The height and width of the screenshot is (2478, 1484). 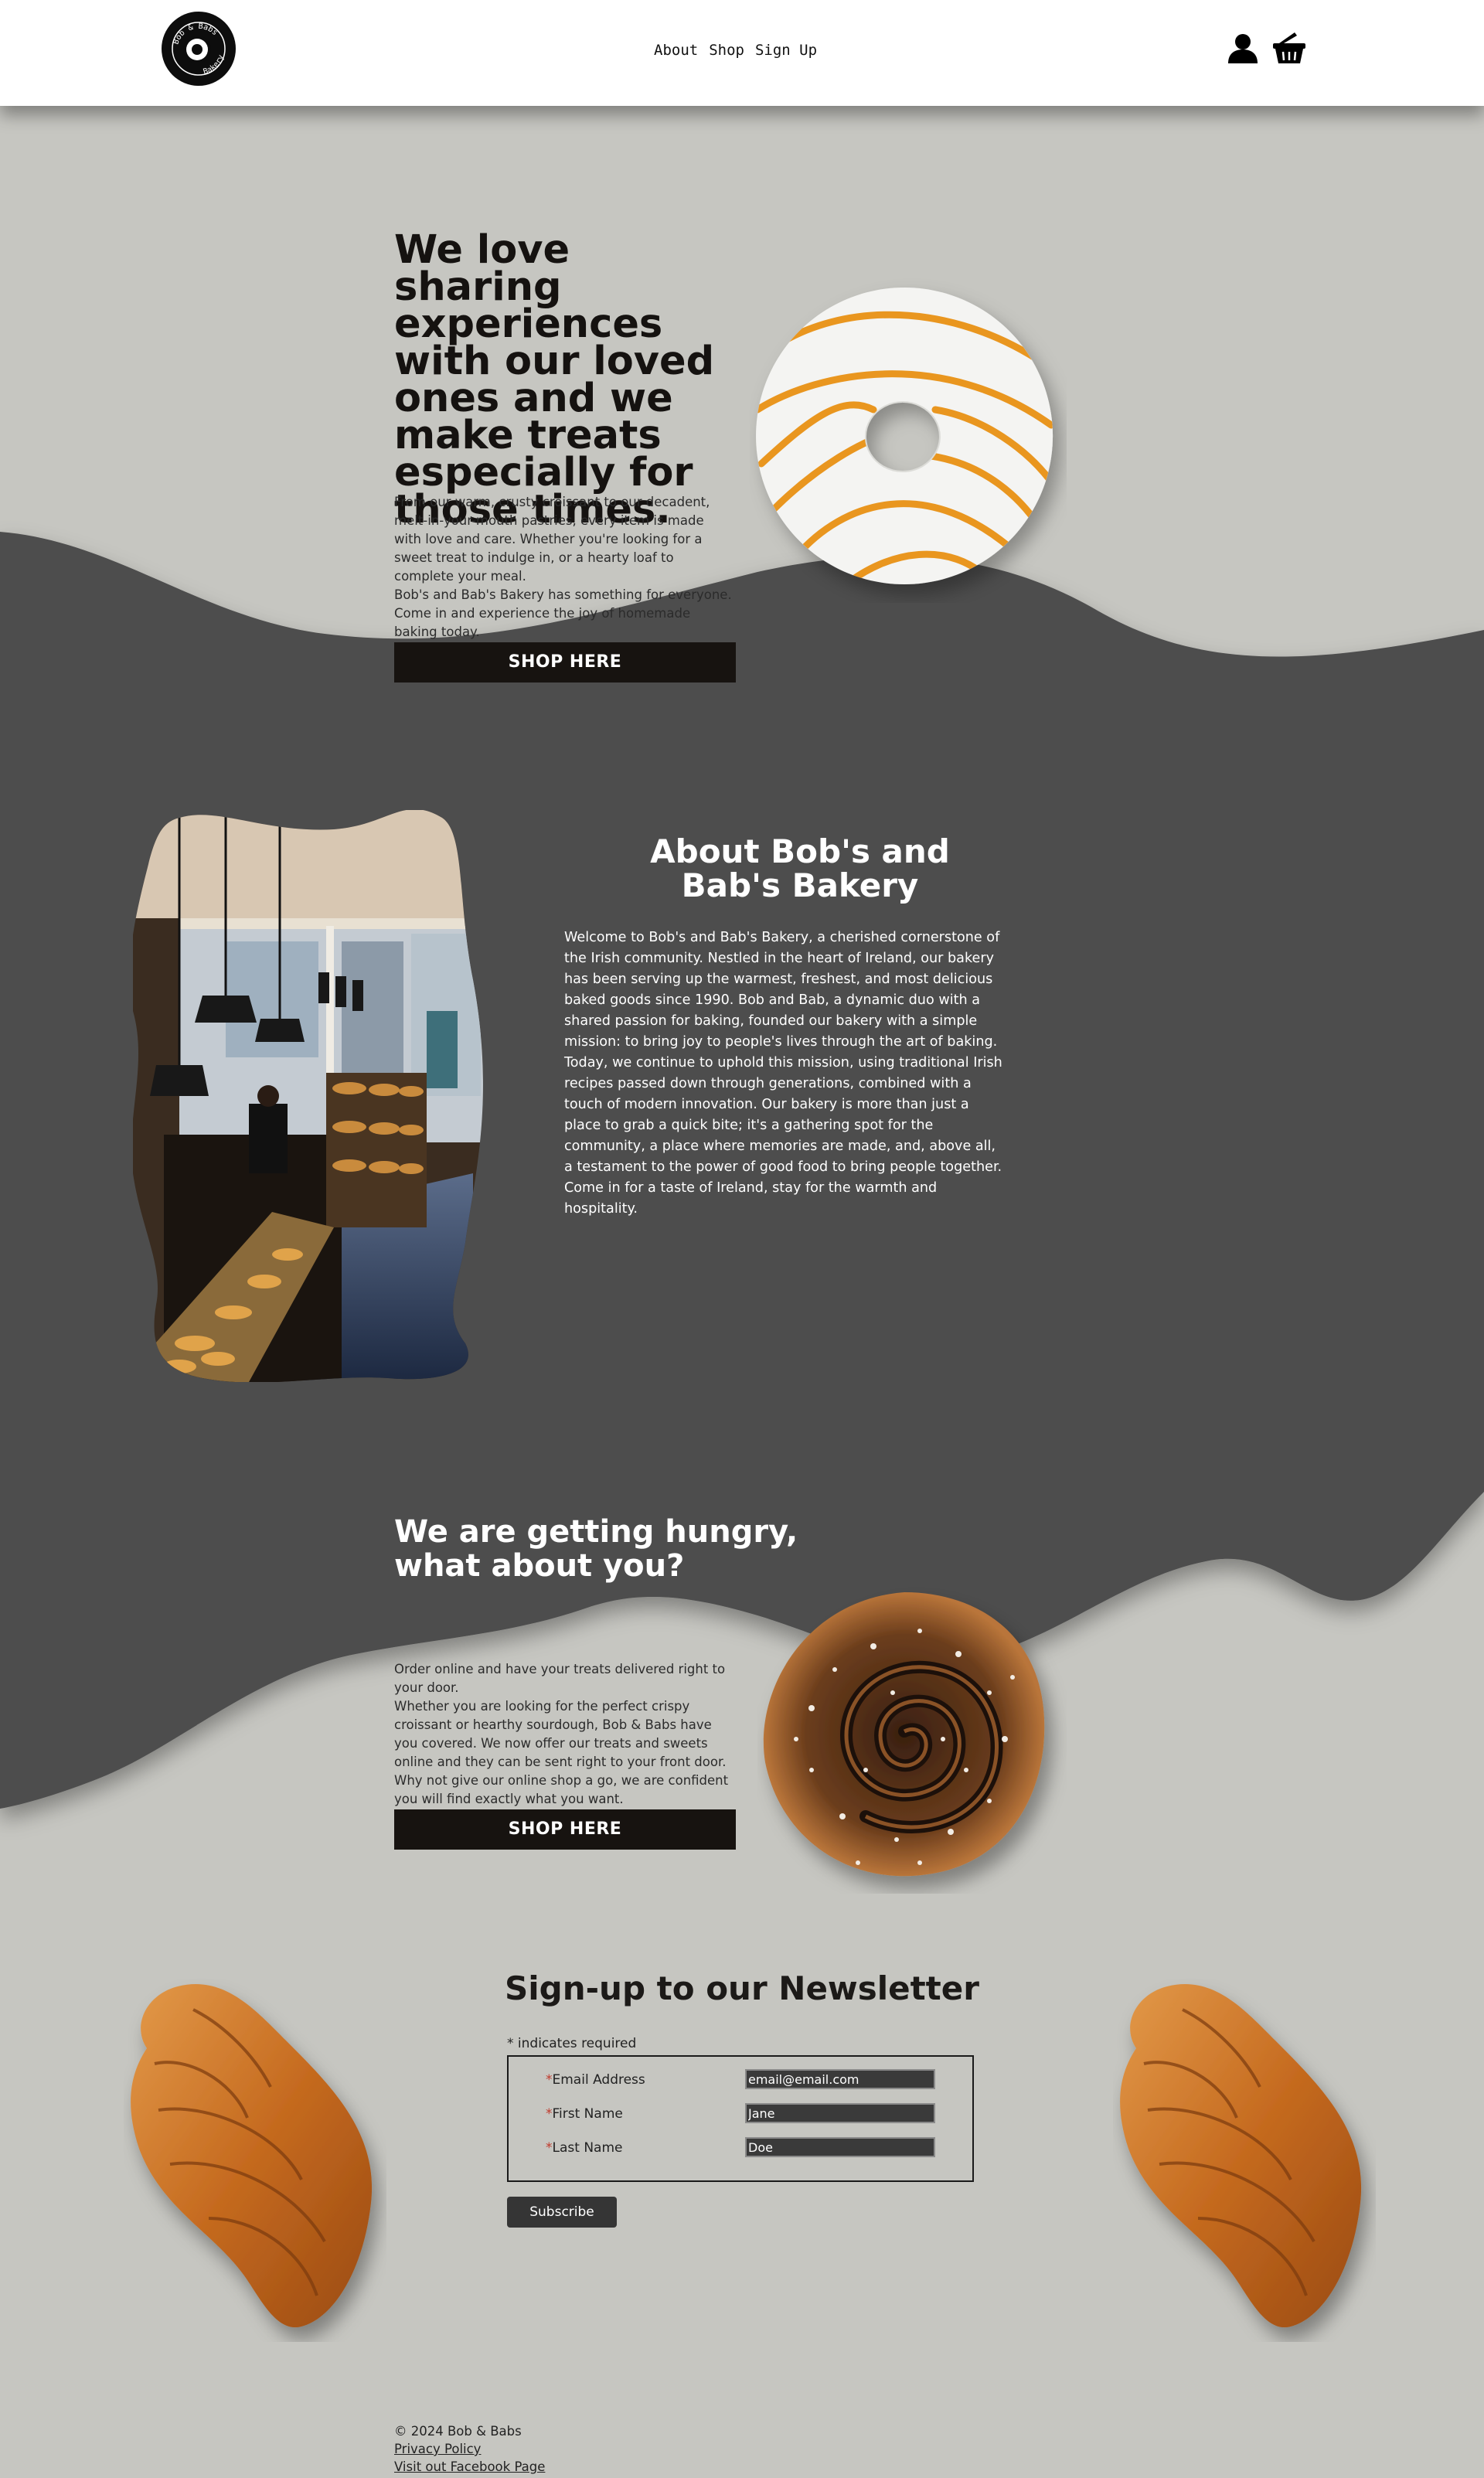 I want to click on hungry-title: We are getting hungry, what about you?, so click(x=596, y=1549).